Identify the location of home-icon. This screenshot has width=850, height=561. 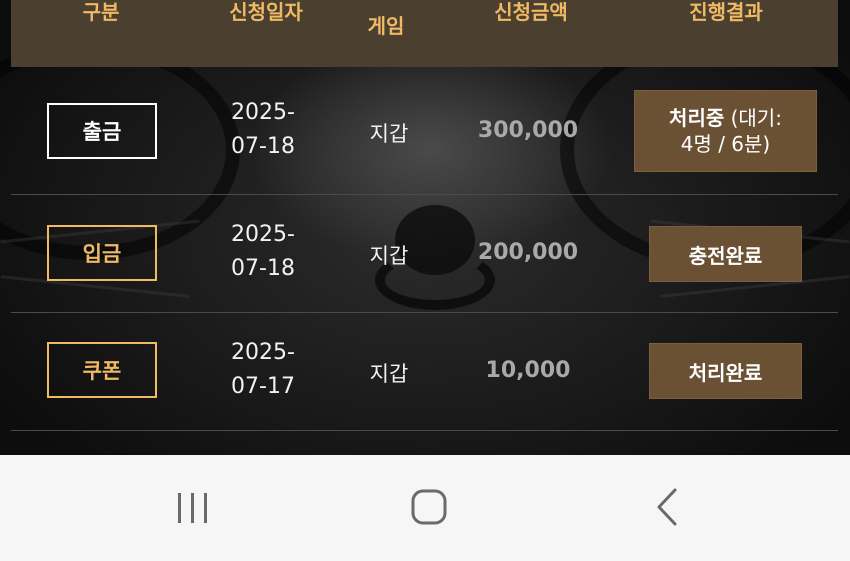
(429, 507).